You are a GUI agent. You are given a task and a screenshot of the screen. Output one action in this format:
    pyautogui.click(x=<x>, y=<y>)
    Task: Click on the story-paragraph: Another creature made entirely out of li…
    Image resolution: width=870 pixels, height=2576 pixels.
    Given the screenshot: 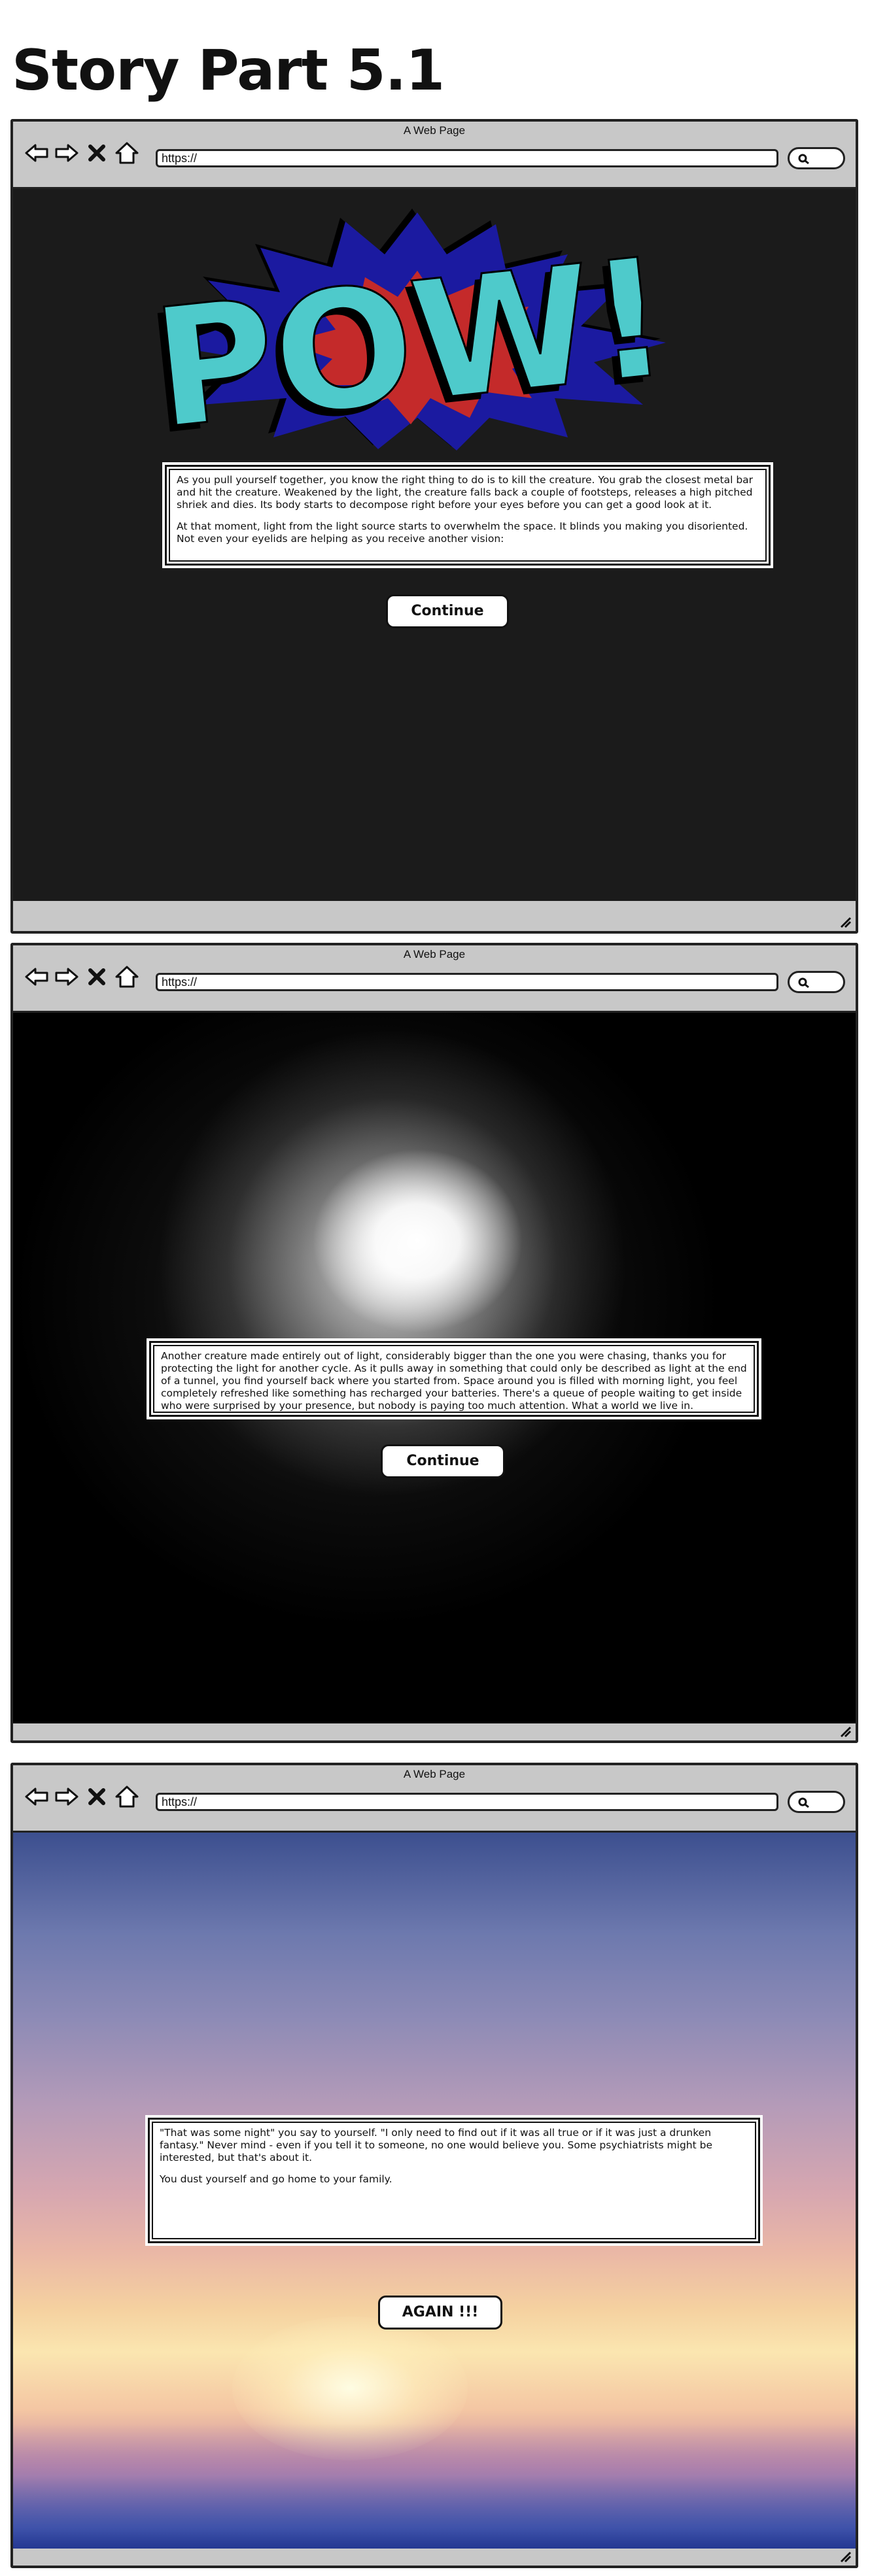 What is the action you would take?
    pyautogui.click(x=454, y=1381)
    